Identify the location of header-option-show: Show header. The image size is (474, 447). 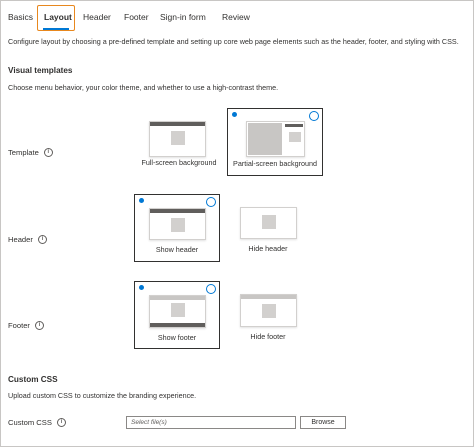
(177, 228).